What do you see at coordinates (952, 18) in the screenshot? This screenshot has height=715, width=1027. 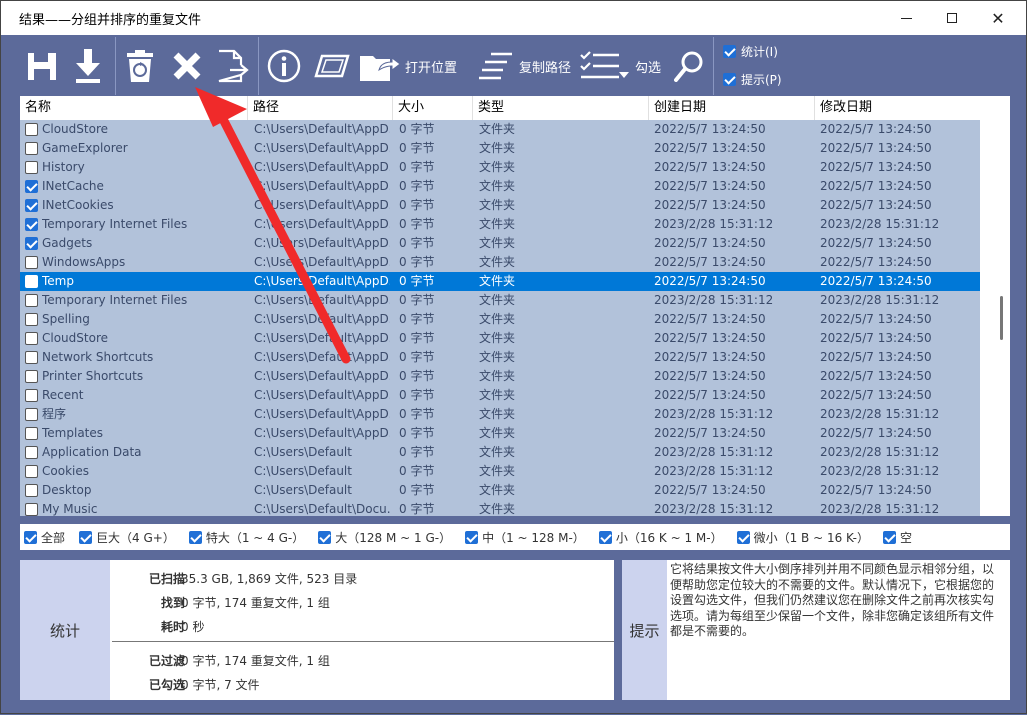 I see `maximize-button` at bounding box center [952, 18].